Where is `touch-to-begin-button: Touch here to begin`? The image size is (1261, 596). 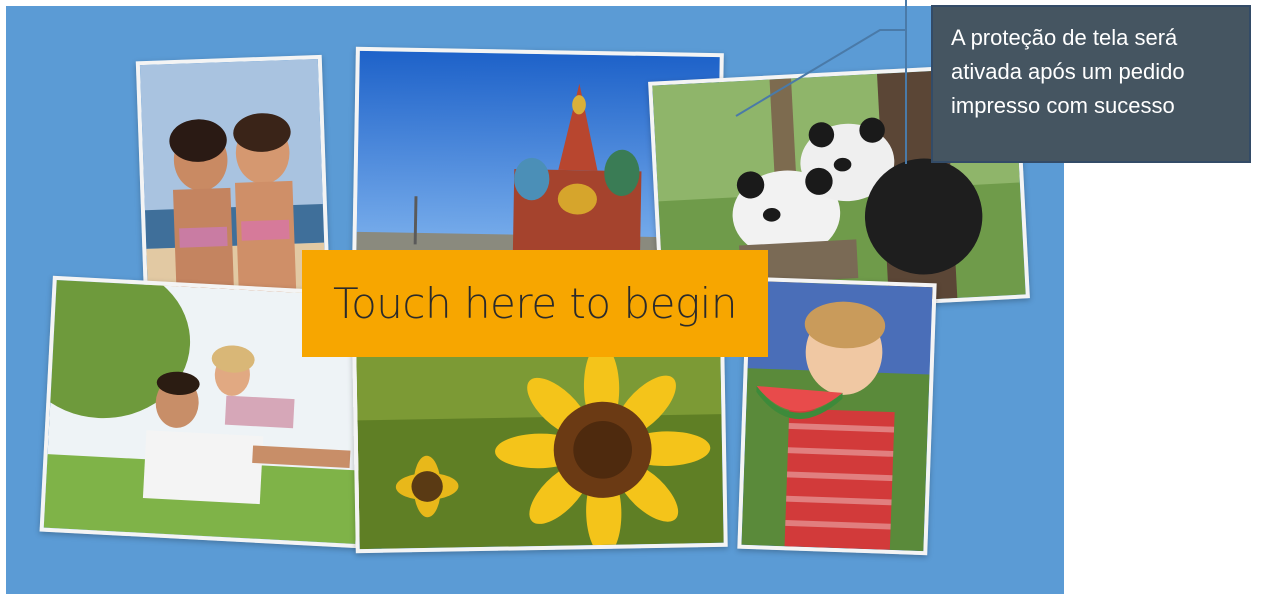
touch-to-begin-button: Touch here to begin is located at coordinates (535, 303).